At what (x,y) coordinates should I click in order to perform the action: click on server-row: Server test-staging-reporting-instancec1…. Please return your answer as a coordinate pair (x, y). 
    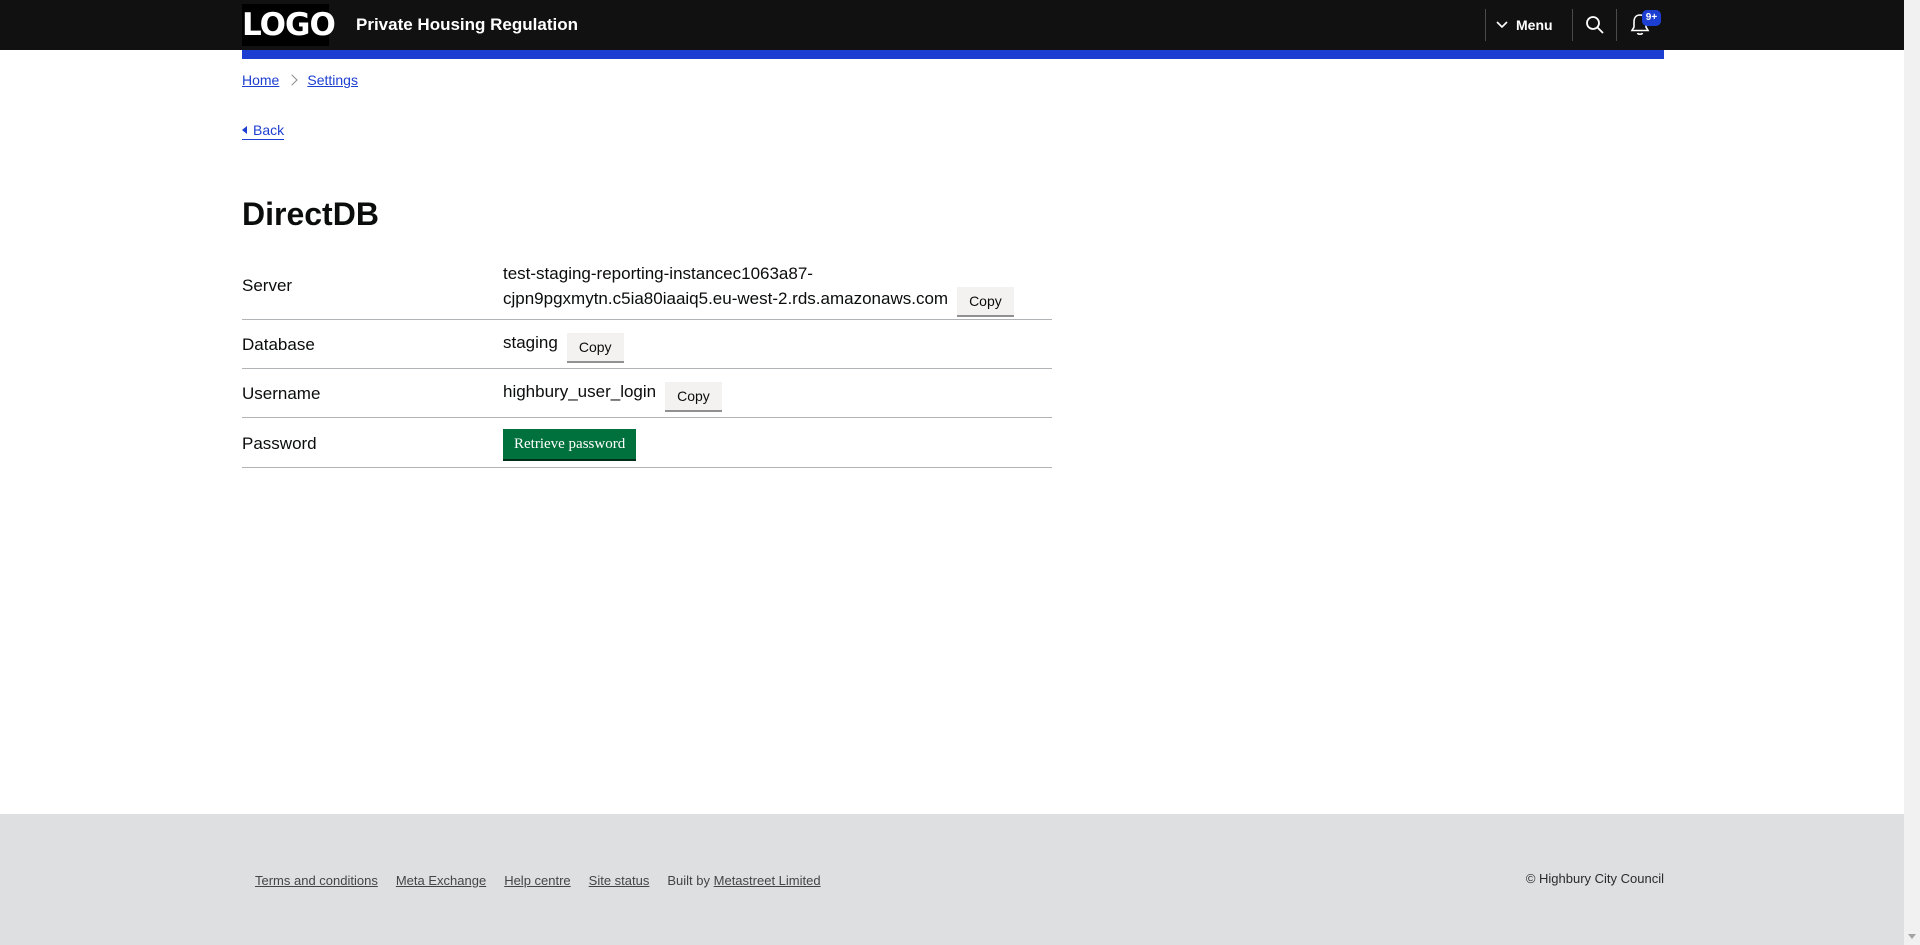
    Looking at the image, I should click on (647, 287).